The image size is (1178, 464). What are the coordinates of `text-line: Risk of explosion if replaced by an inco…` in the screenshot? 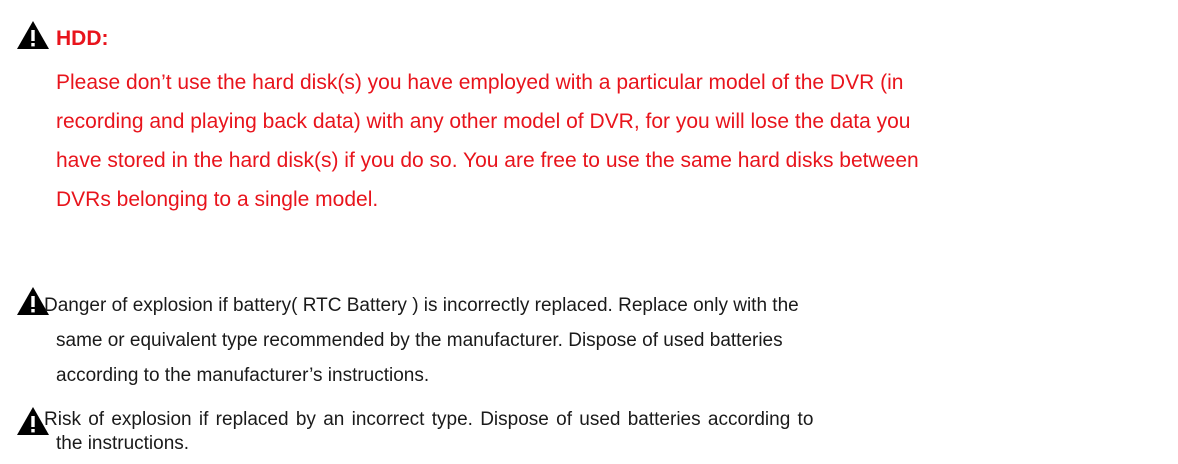 It's located at (429, 419).